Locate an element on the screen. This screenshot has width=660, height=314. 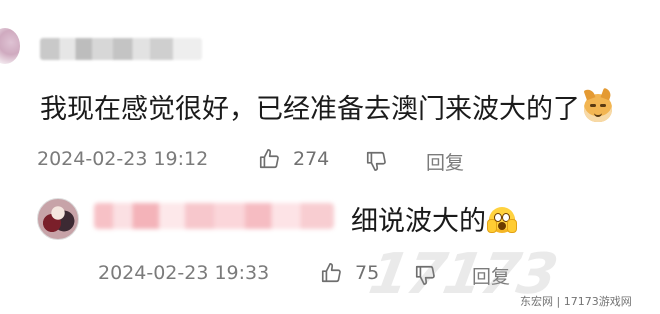
reply-text: 细说波大的 is located at coordinates (434, 222).